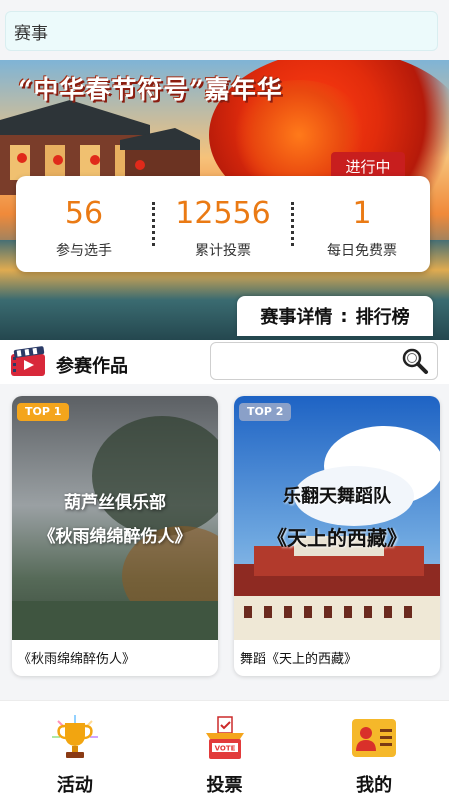  I want to click on tab-ranking: 排行榜, so click(383, 316).